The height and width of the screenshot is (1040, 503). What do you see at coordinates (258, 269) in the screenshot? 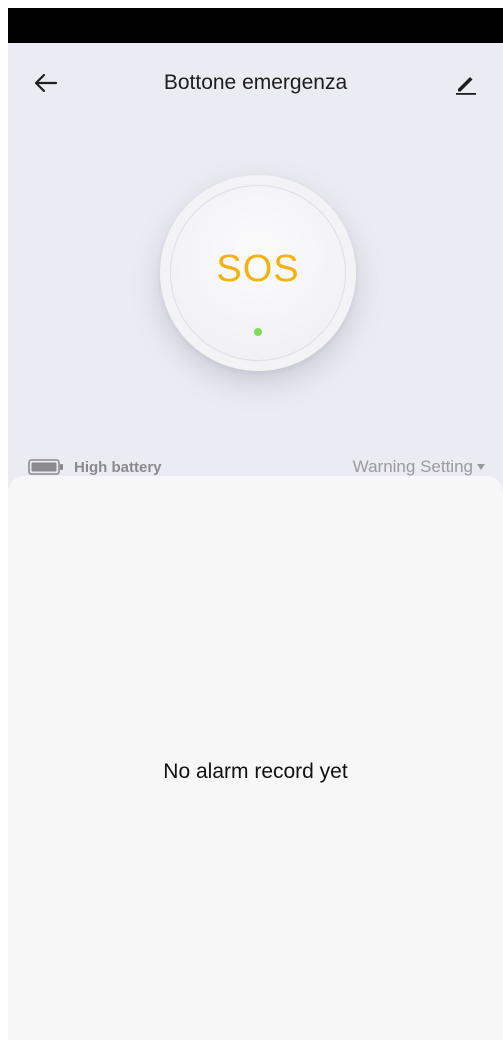
I see `sos-label: SOS` at bounding box center [258, 269].